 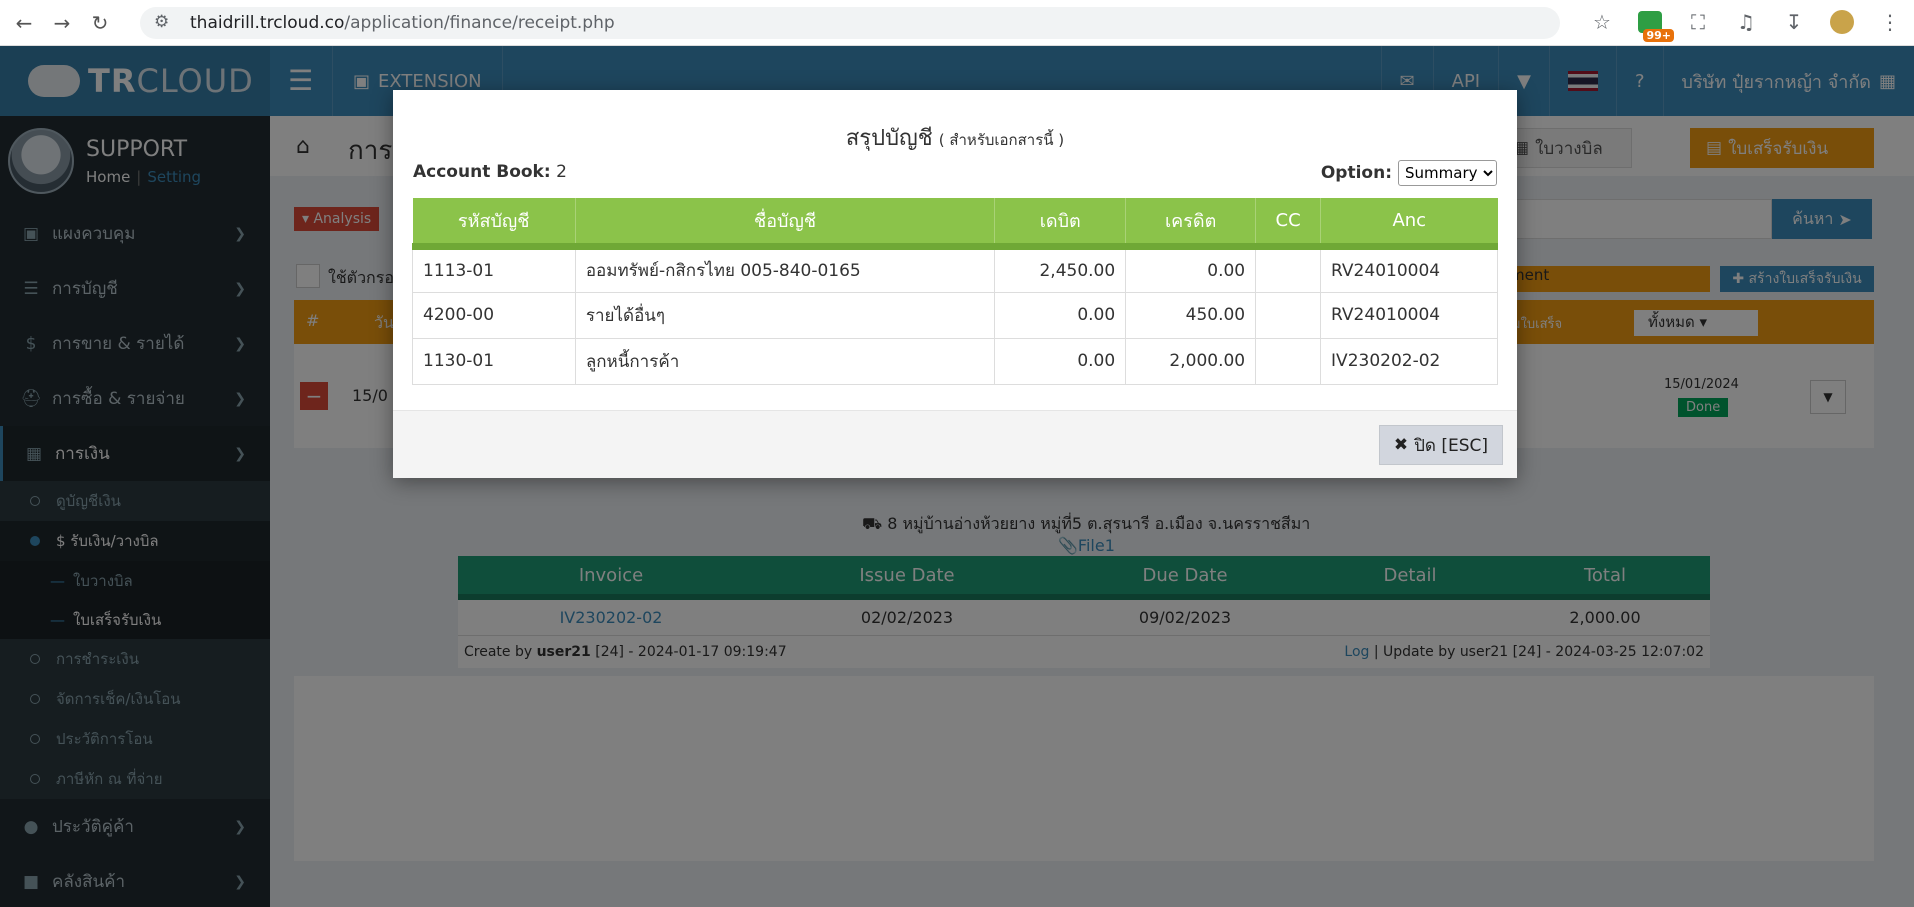 I want to click on bookmark-star-icon: ☆, so click(x=1602, y=22).